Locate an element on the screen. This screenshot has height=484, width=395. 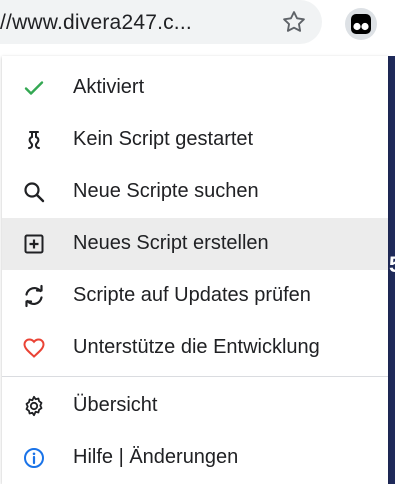
menu-item-overview: Übersicht is located at coordinates (195, 406).